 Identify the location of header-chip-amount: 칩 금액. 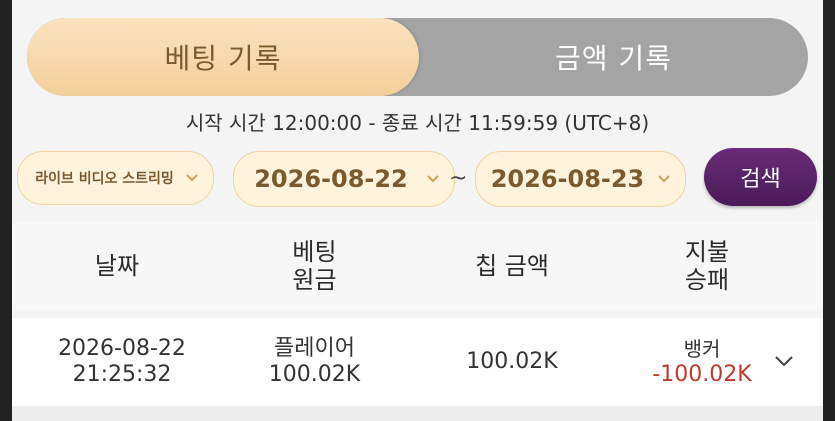
(512, 266).